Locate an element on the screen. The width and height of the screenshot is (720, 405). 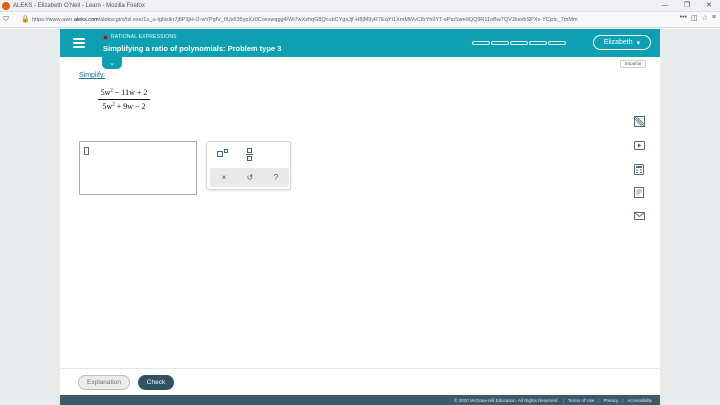
exponent-icon is located at coordinates (222, 154).